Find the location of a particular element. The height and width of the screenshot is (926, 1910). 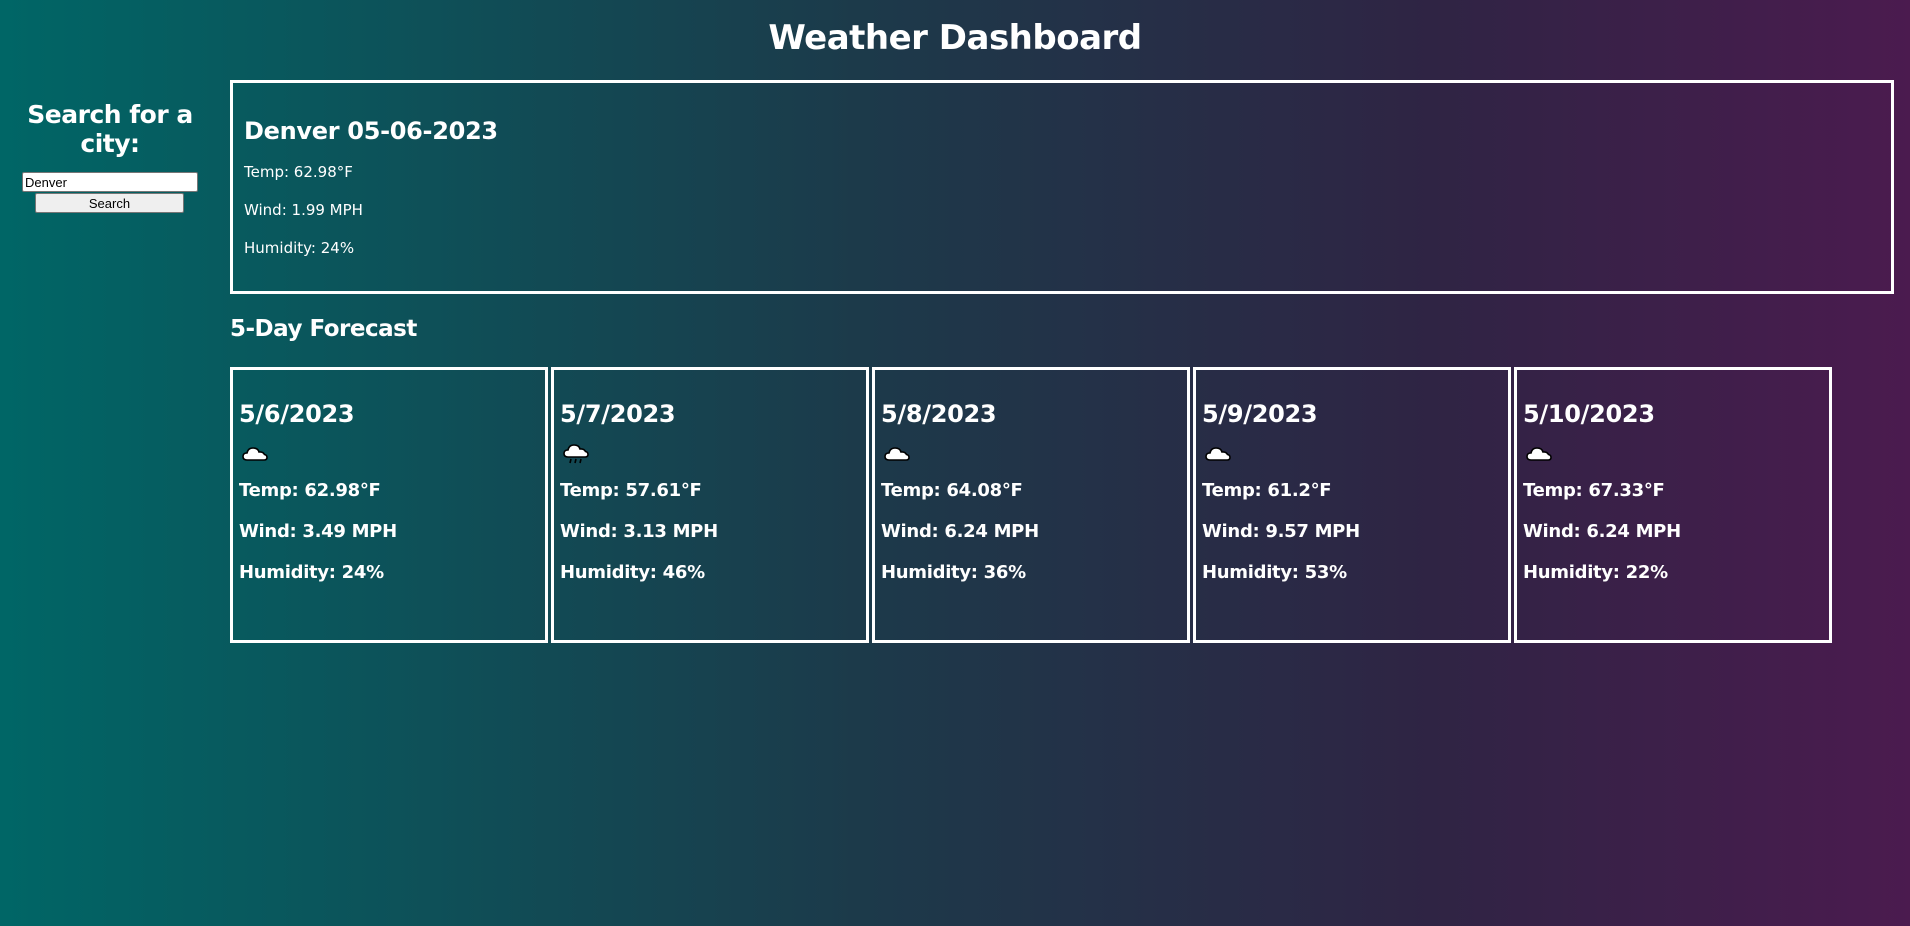

current-humidity: Humidity: 24% is located at coordinates (299, 248).